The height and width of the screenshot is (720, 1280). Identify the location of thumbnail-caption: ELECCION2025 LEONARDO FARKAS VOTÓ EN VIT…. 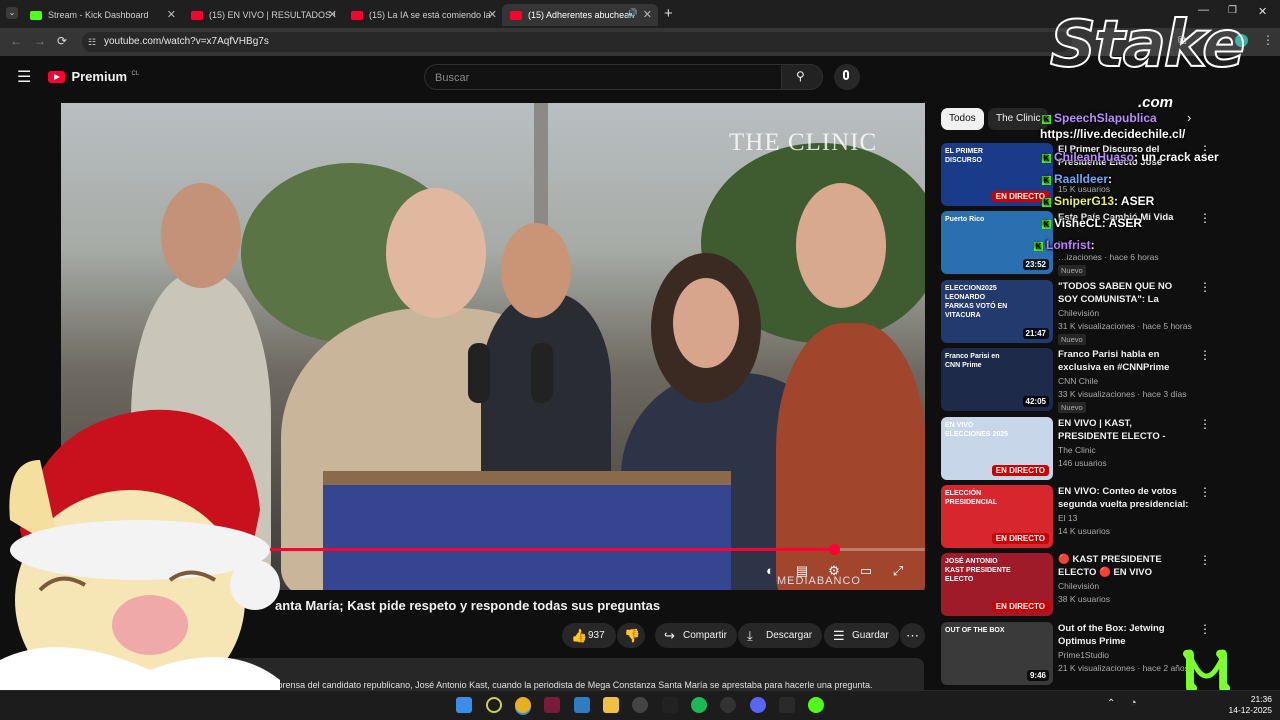
(976, 301).